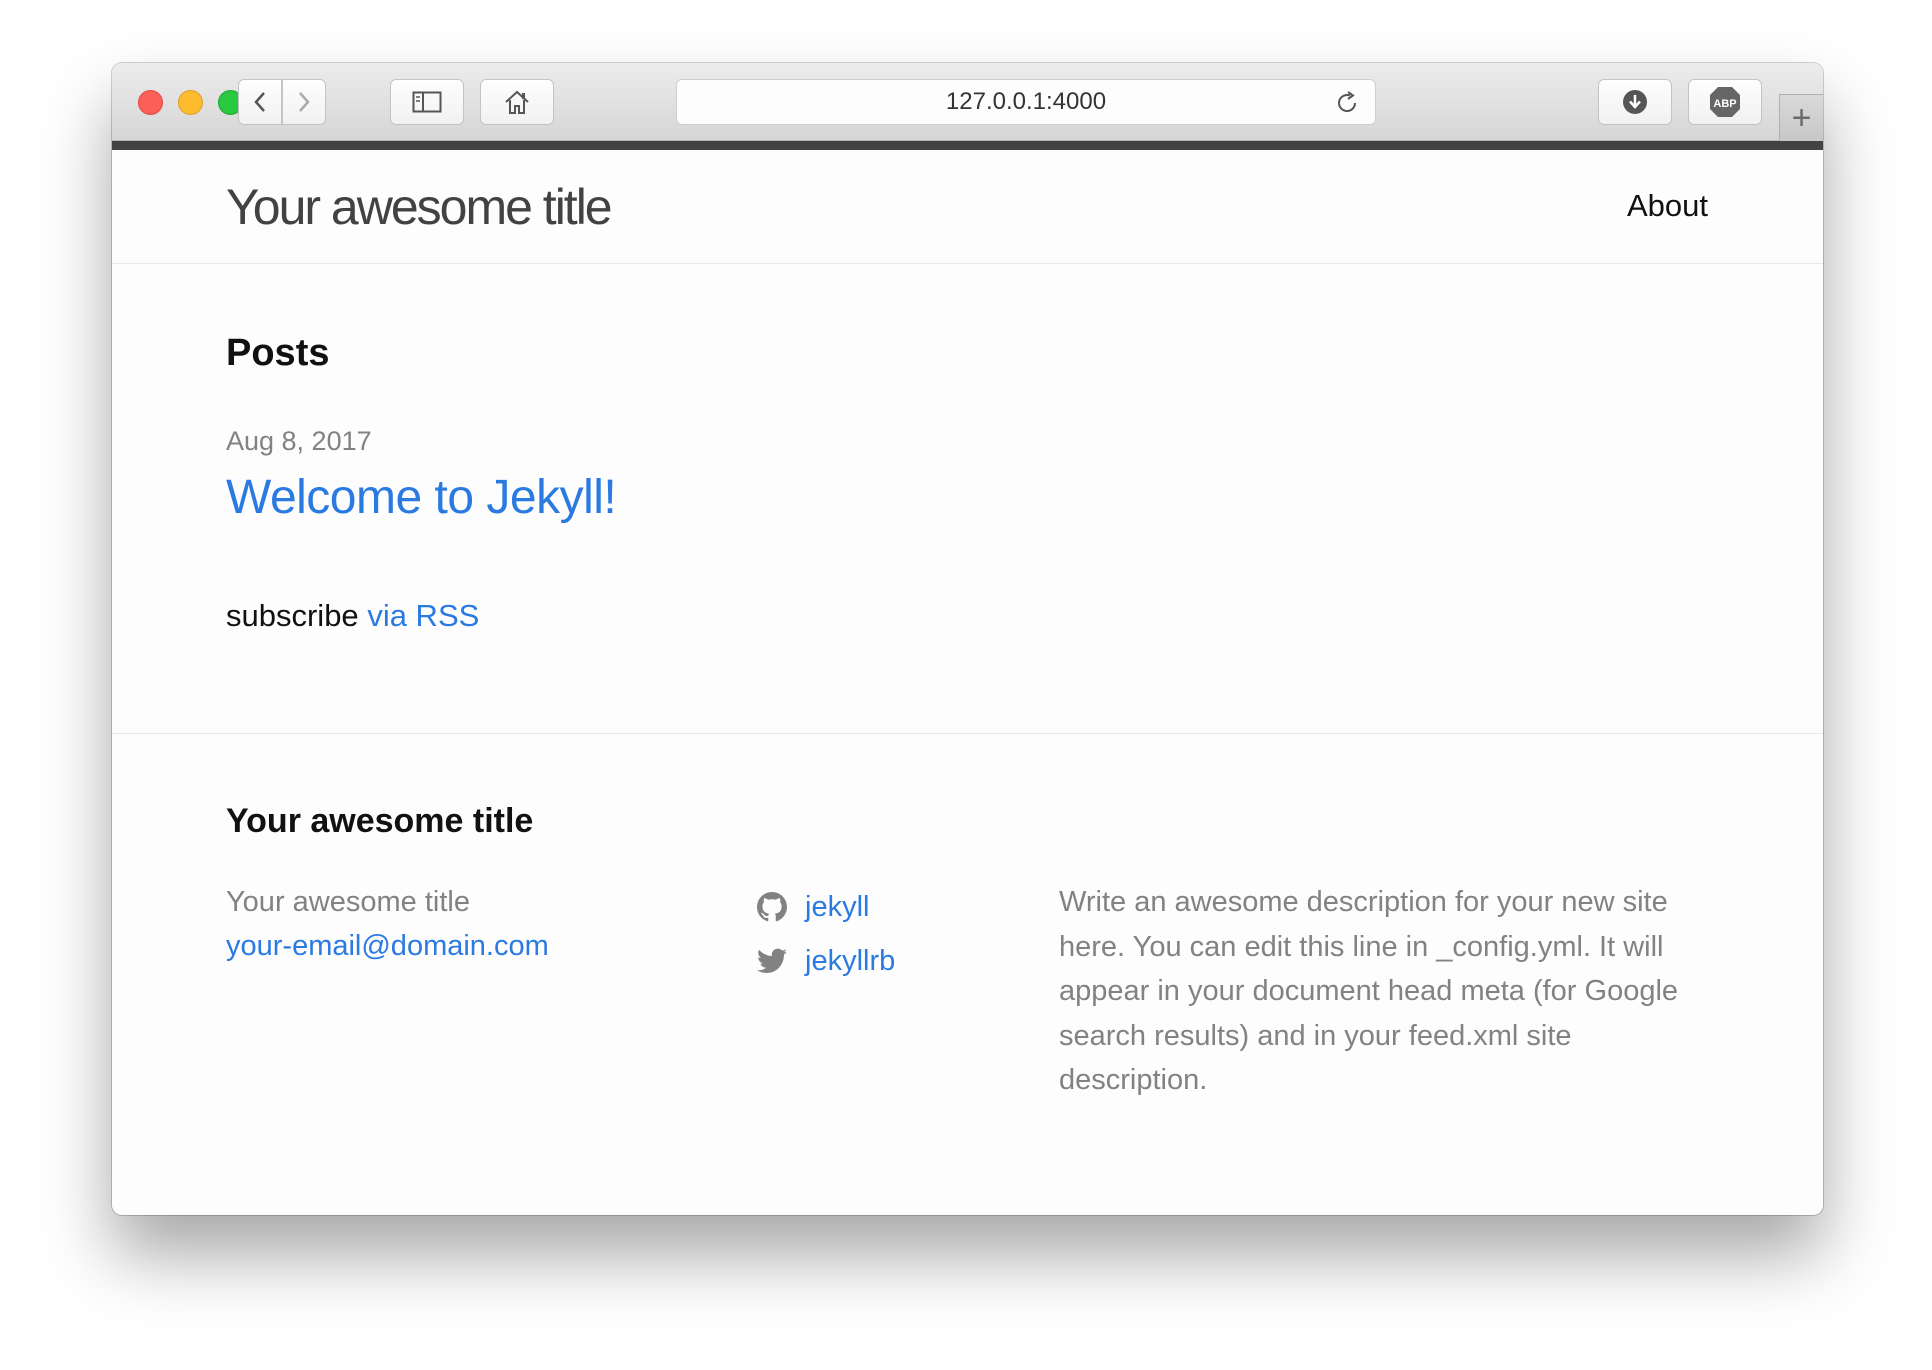 The width and height of the screenshot is (1932, 1370). I want to click on adblock-button: ABP, so click(1725, 102).